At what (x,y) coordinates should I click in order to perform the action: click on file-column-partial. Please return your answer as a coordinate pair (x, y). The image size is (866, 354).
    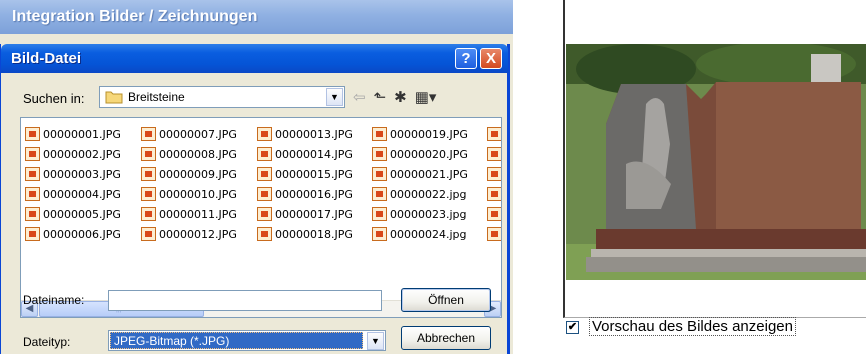
    Looking at the image, I should click on (494, 184).